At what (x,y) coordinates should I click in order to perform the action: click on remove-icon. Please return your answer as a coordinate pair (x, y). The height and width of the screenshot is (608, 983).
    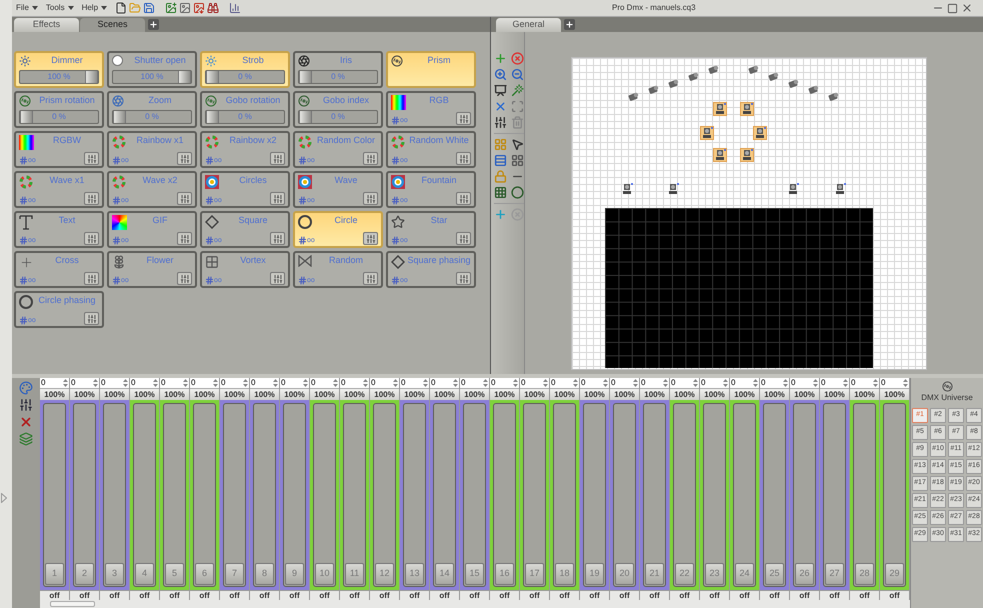
    Looking at the image, I should click on (517, 58).